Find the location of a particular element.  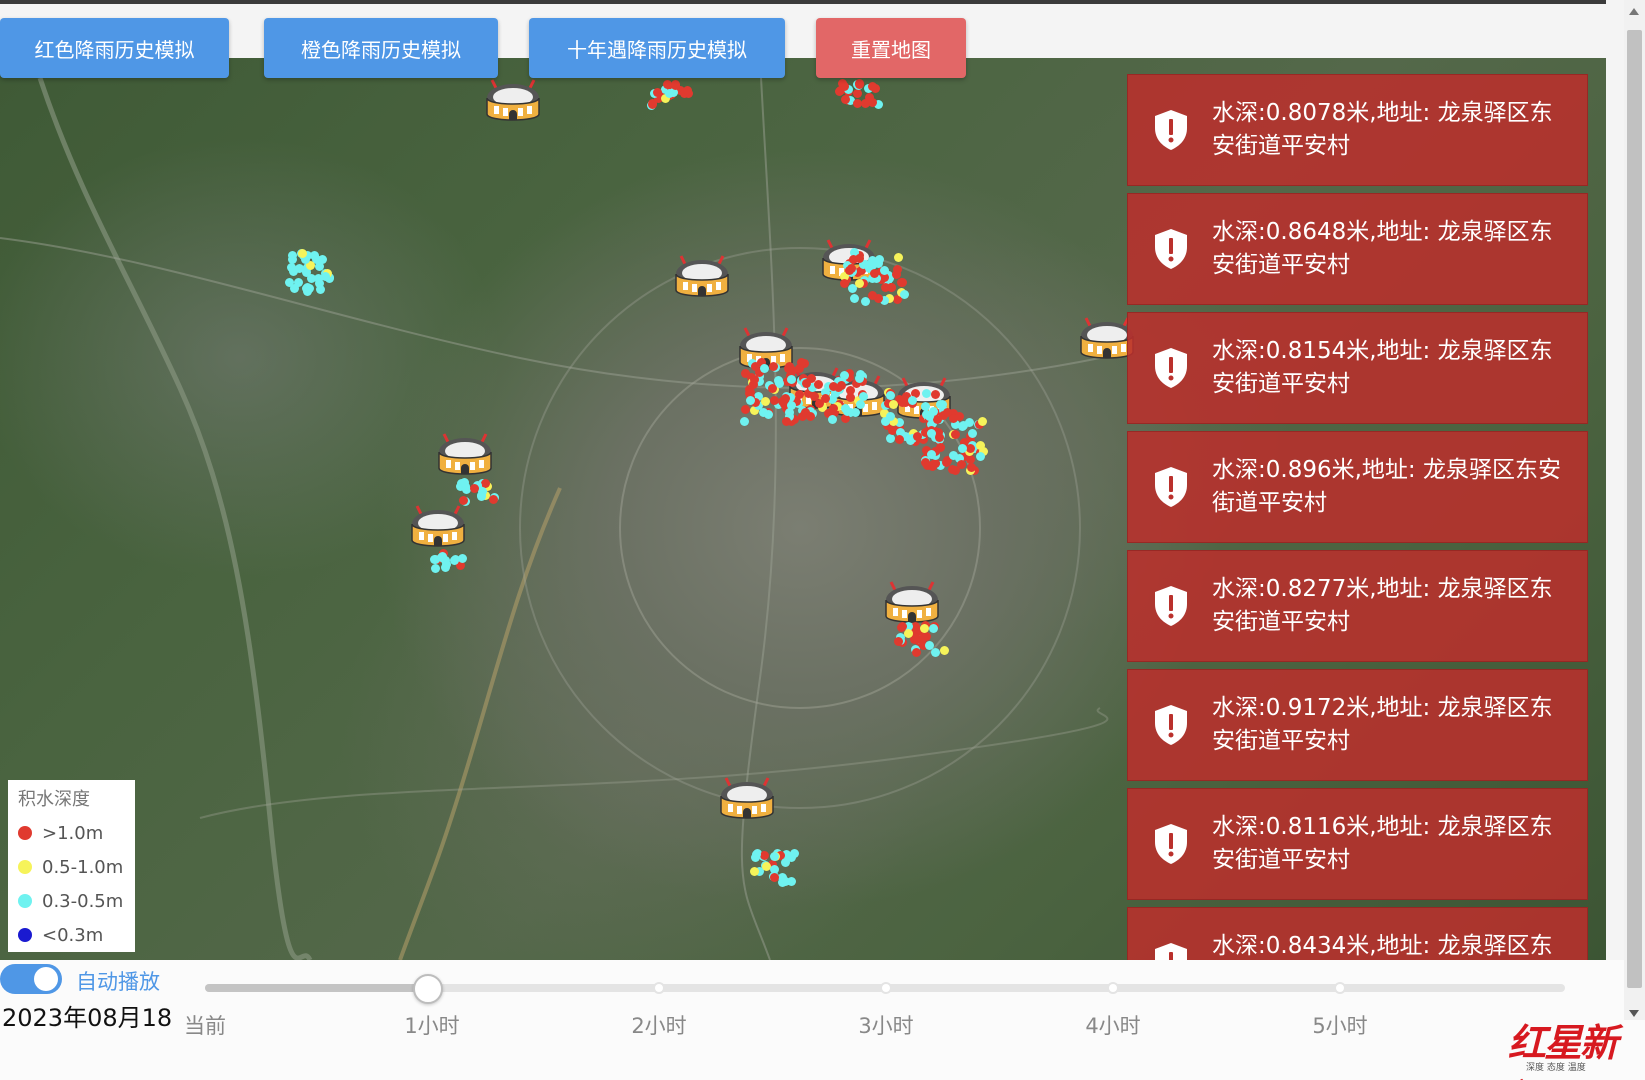

alert-text: 水深:0.8078米,地址: 龙泉驿区东安街道平安村 is located at coordinates (1382, 129).